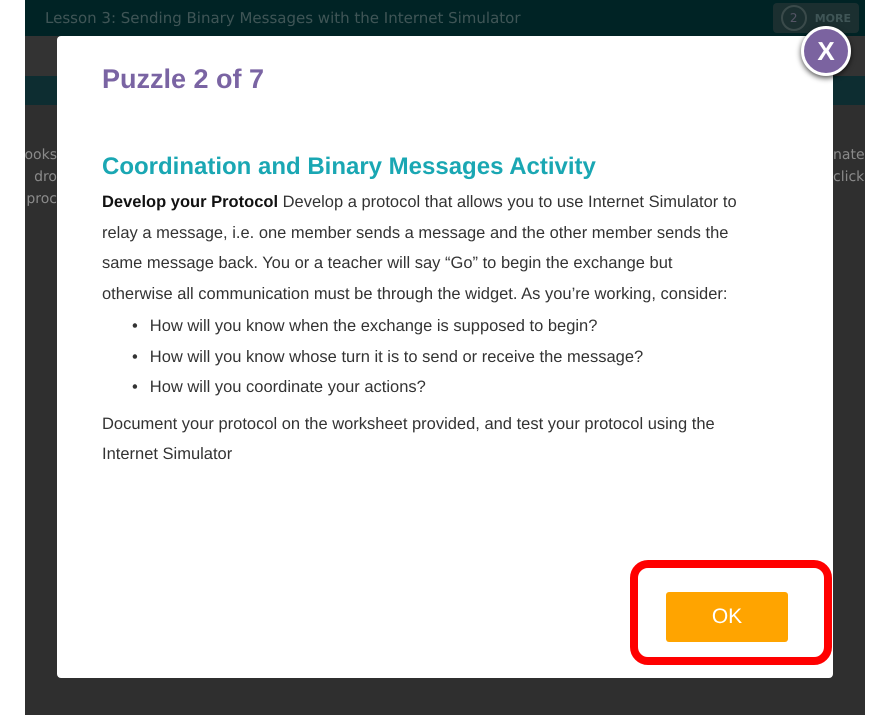 The height and width of the screenshot is (715, 869). What do you see at coordinates (374, 326) in the screenshot?
I see `question-item: How will you know when the exchange is supposed to begin?` at bounding box center [374, 326].